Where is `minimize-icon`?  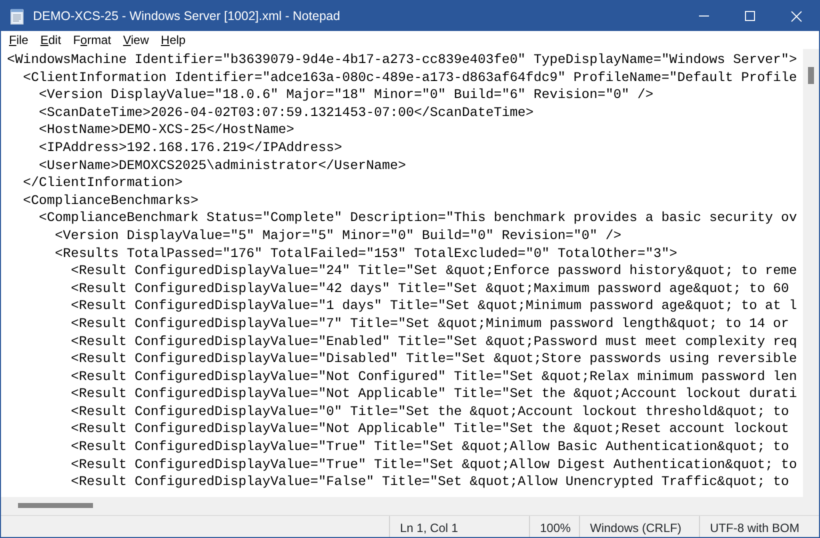 minimize-icon is located at coordinates (704, 16).